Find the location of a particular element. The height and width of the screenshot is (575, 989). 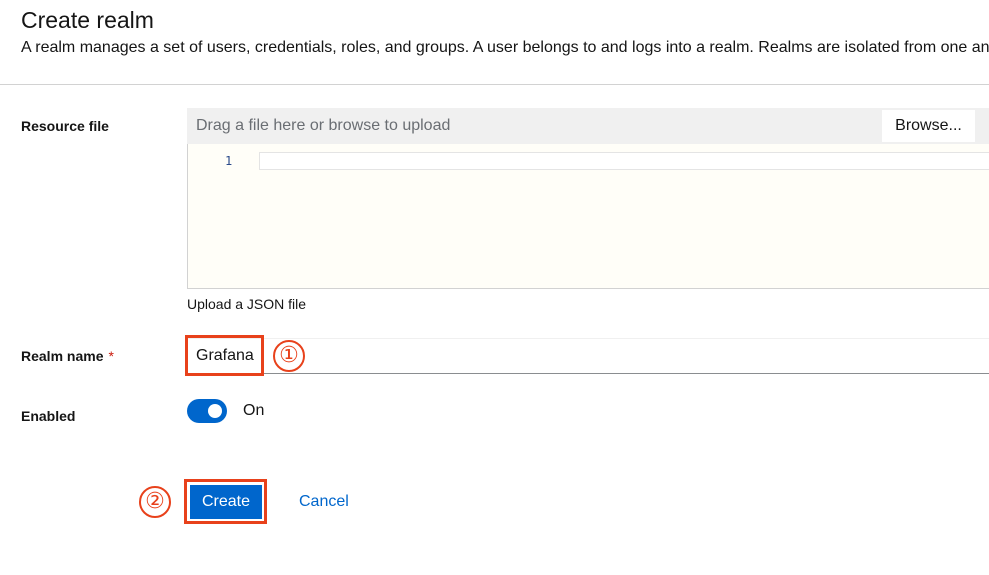

editor-active-line is located at coordinates (624, 161).